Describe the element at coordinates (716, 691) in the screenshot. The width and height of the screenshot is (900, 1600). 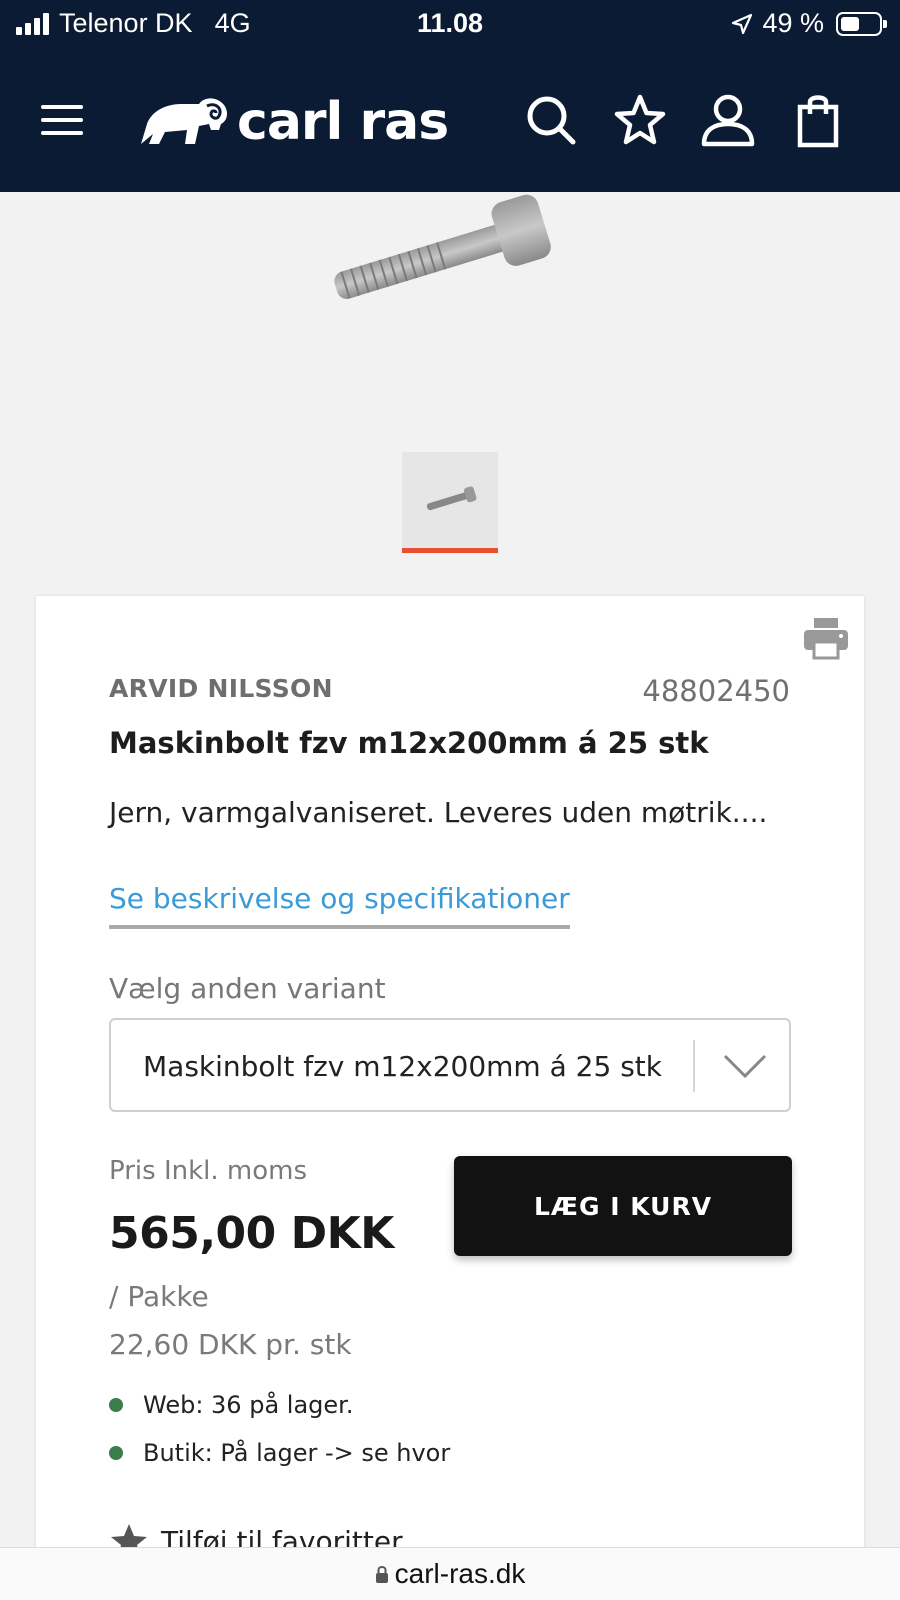
I see `product-sku: 48802450` at that location.